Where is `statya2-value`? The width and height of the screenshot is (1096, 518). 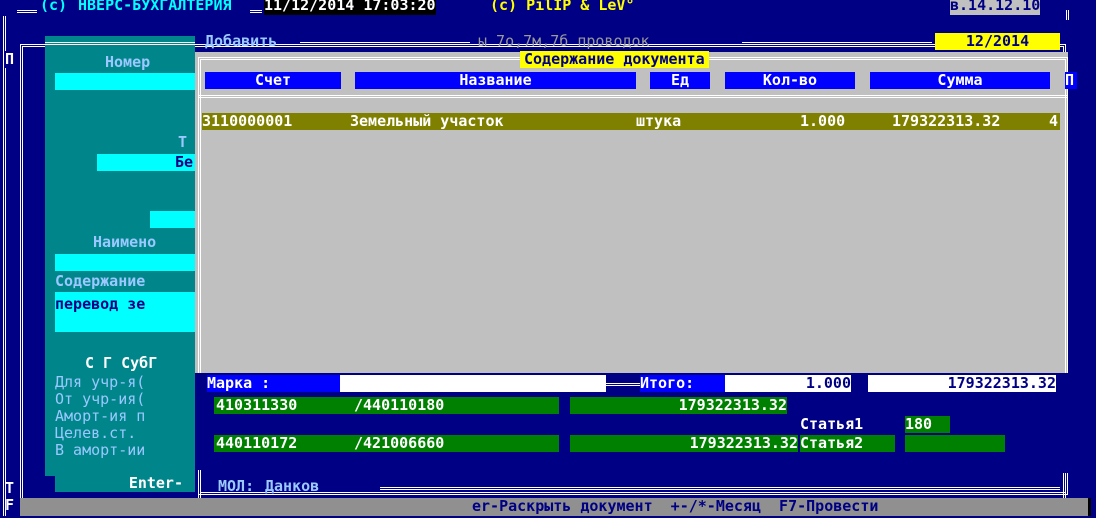 statya2-value is located at coordinates (955, 443).